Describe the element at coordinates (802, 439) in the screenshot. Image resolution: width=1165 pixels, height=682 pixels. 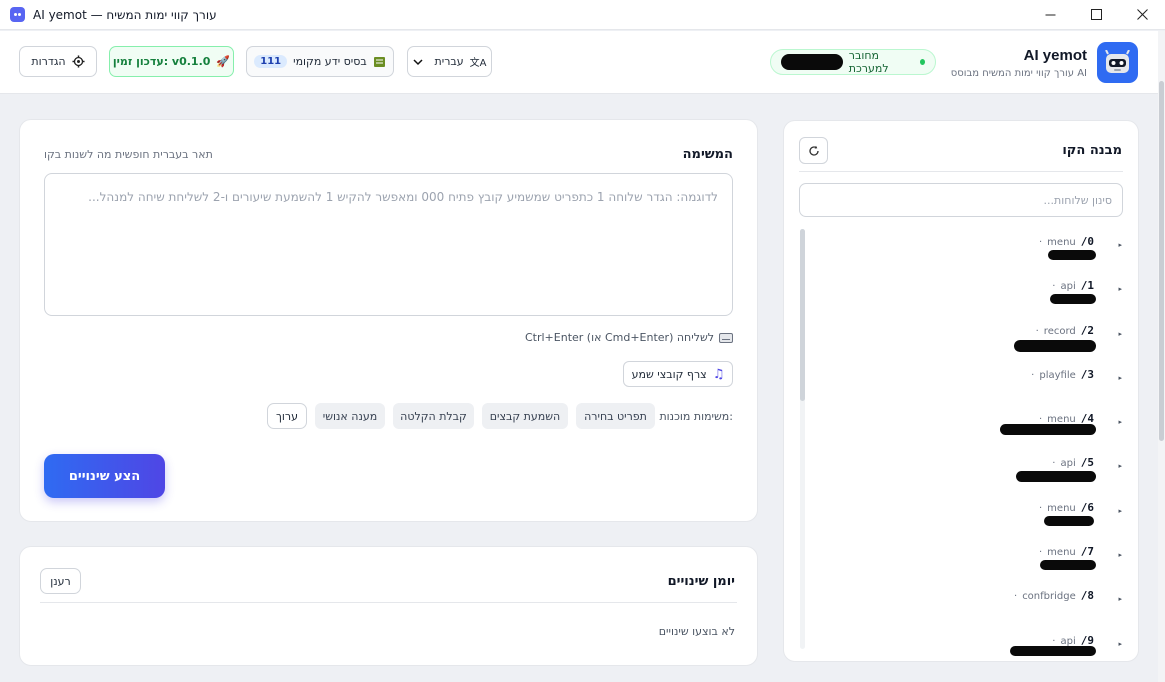
I see `structure-scrollbar` at that location.